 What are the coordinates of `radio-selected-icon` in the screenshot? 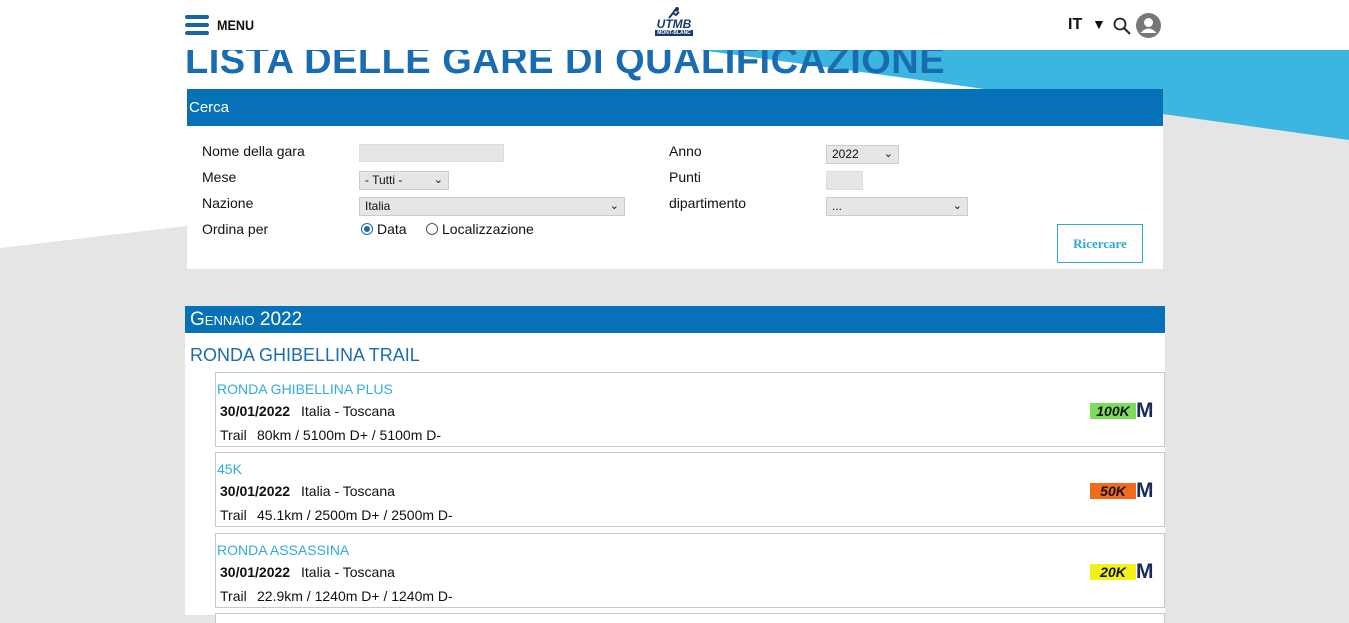 It's located at (367, 229).